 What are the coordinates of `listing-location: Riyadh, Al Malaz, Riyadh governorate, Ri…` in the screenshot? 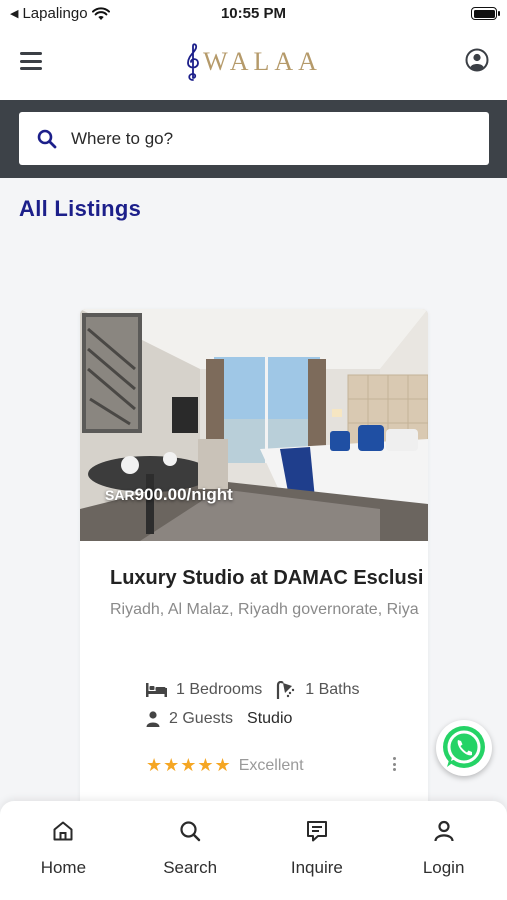 It's located at (264, 609).